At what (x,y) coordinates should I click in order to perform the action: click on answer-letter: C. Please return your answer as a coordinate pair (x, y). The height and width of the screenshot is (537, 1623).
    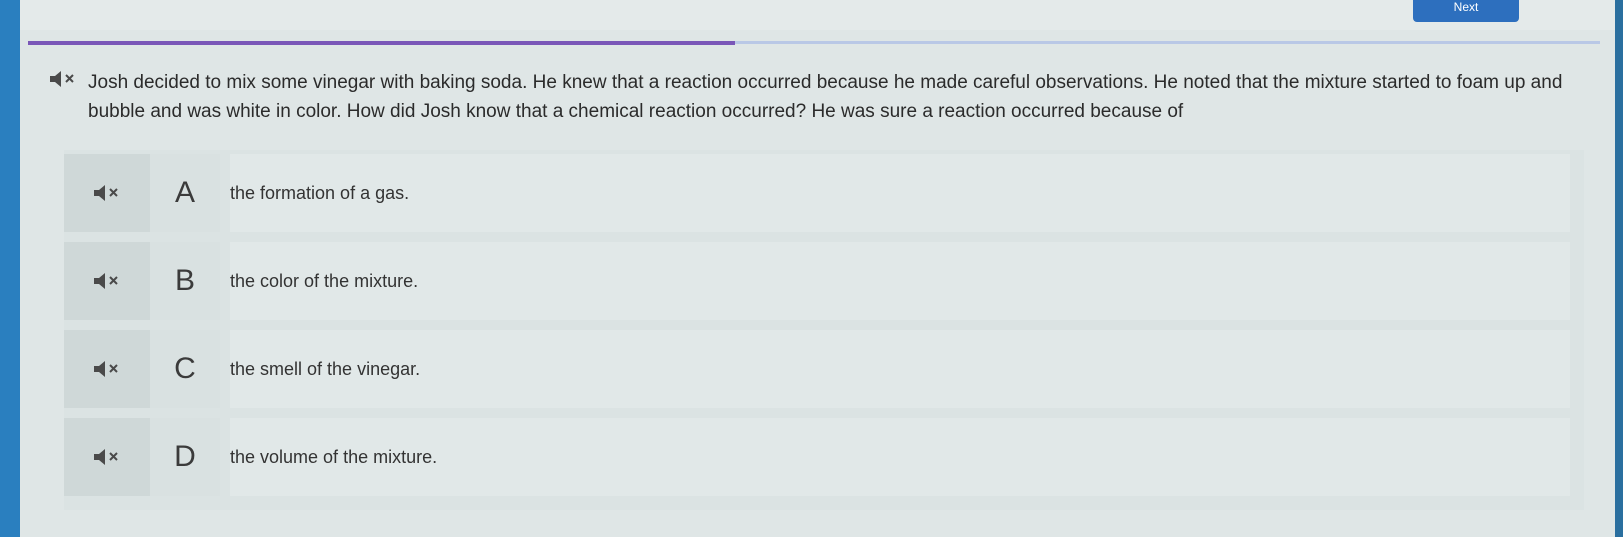
    Looking at the image, I should click on (185, 369).